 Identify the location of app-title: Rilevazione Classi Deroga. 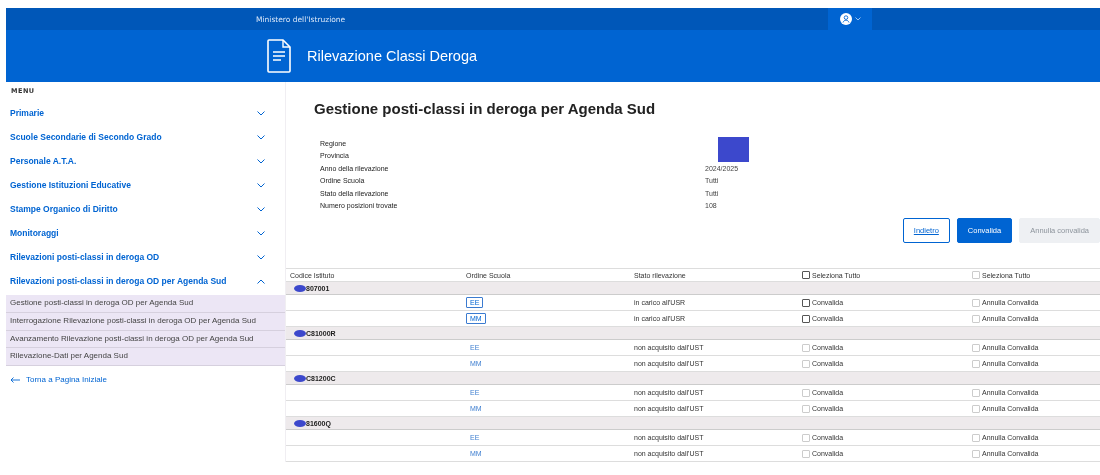
(392, 56).